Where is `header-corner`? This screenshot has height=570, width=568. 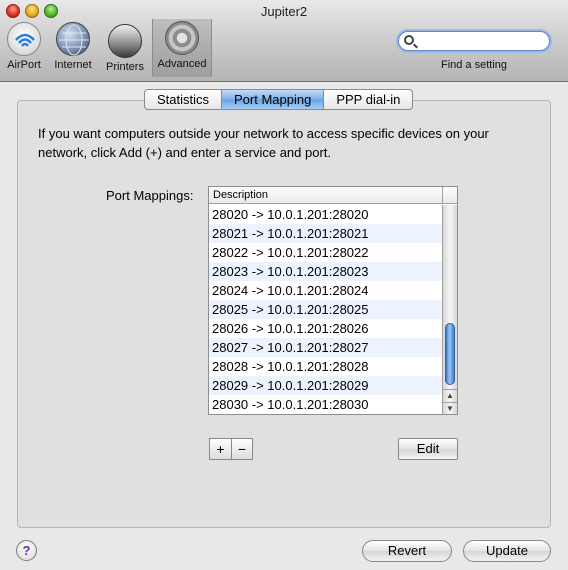 header-corner is located at coordinates (449, 195).